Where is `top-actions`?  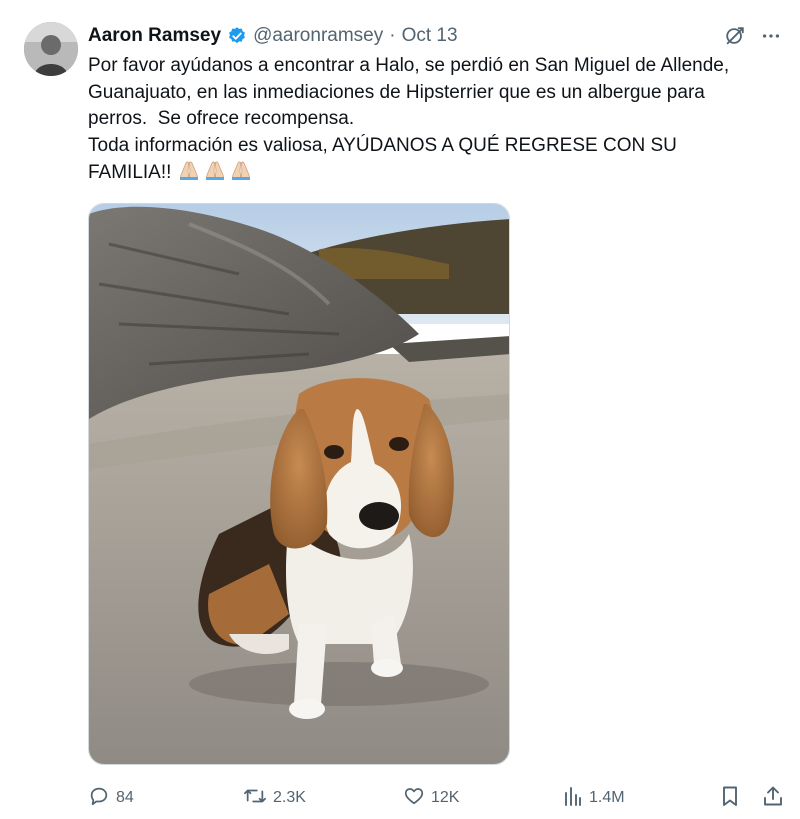
top-actions is located at coordinates (753, 36).